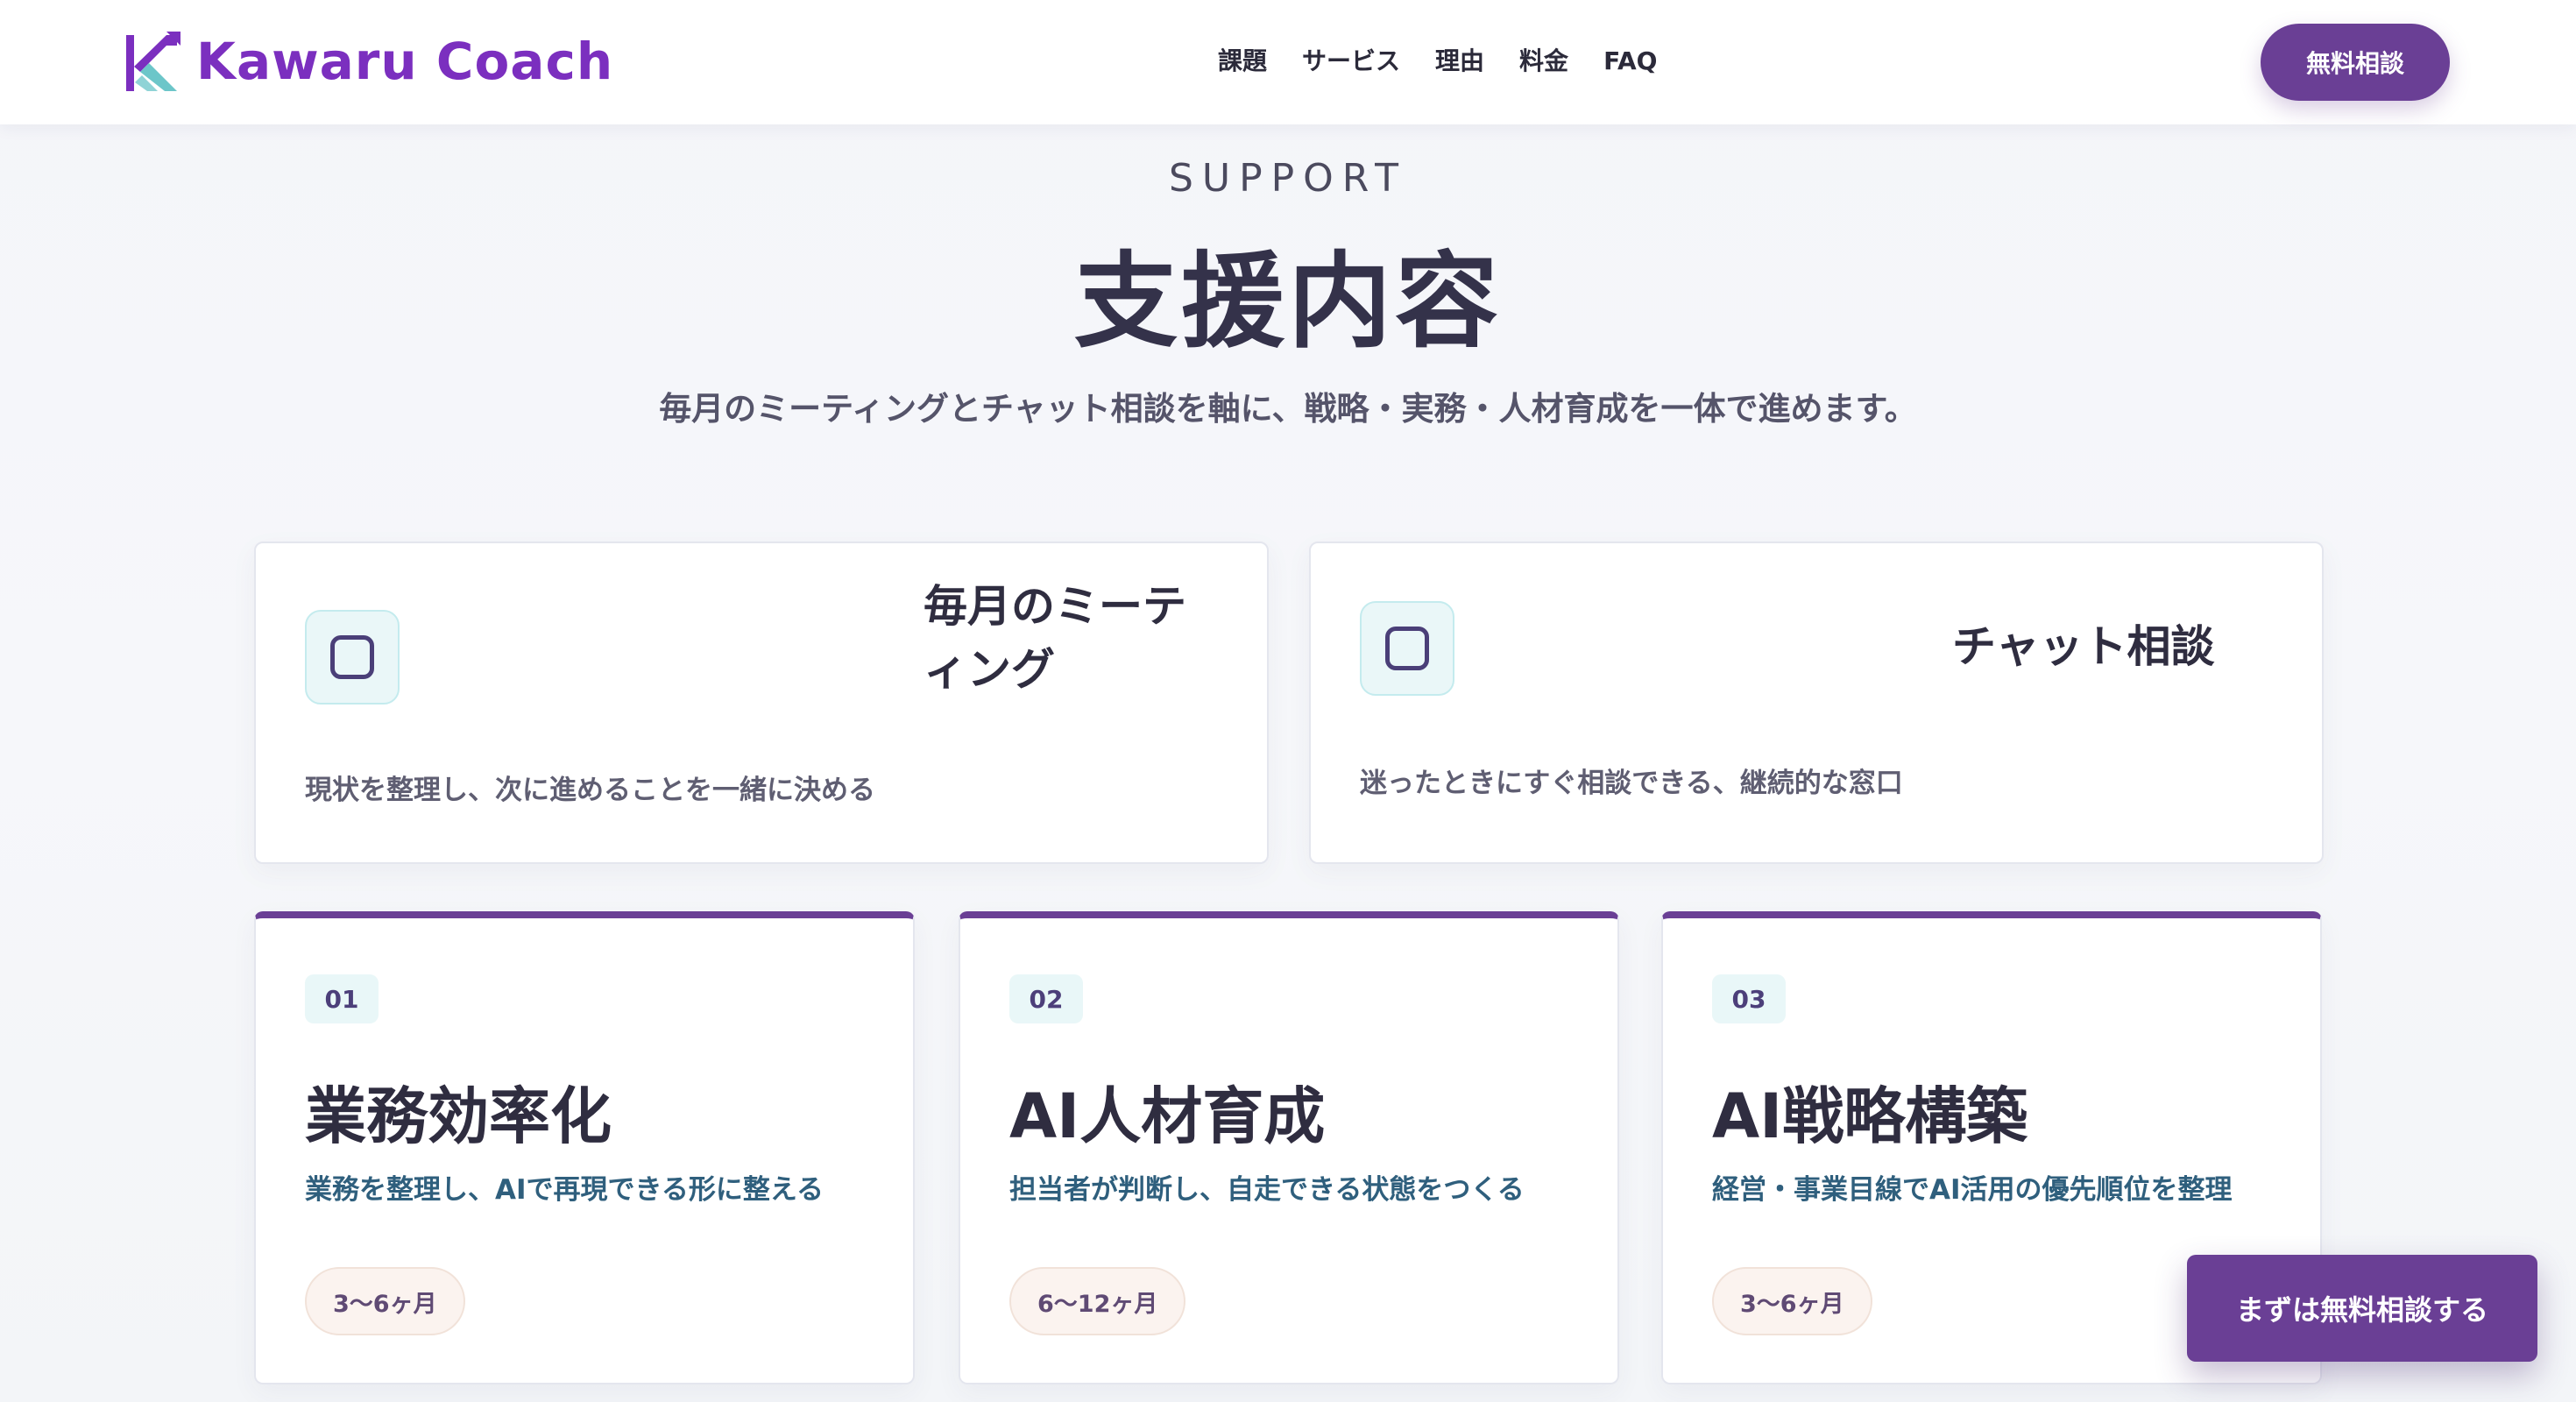 The image size is (2576, 1402). I want to click on brand-name: Kawaru Coach, so click(405, 61).